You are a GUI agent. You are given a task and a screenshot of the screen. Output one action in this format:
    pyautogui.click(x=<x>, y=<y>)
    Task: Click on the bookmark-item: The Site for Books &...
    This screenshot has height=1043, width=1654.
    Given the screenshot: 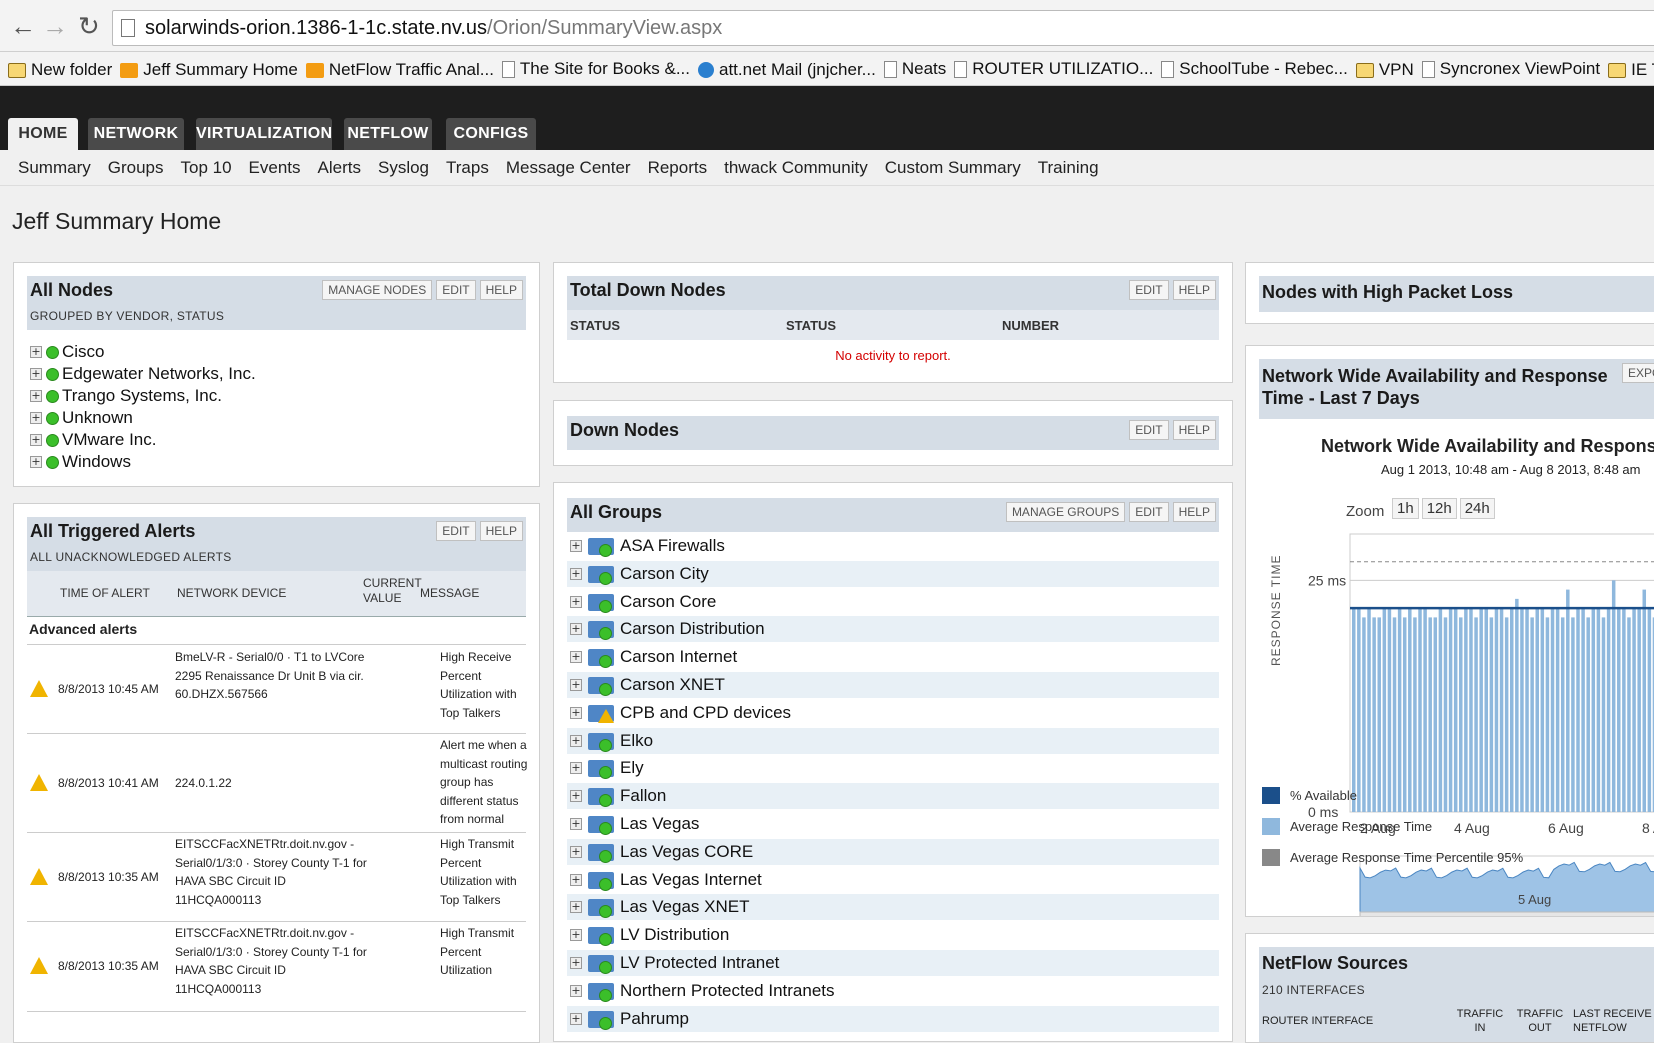 What is the action you would take?
    pyautogui.click(x=595, y=68)
    